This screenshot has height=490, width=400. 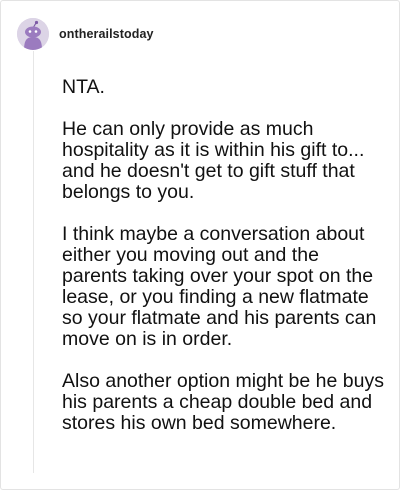 I want to click on comment-paragraph: NTA., so click(x=83, y=87).